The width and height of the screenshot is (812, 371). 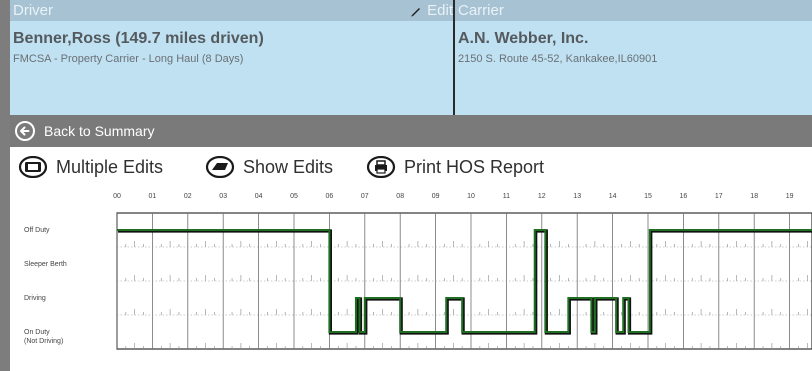 I want to click on show-edits-label: Show Edits, so click(x=288, y=166).